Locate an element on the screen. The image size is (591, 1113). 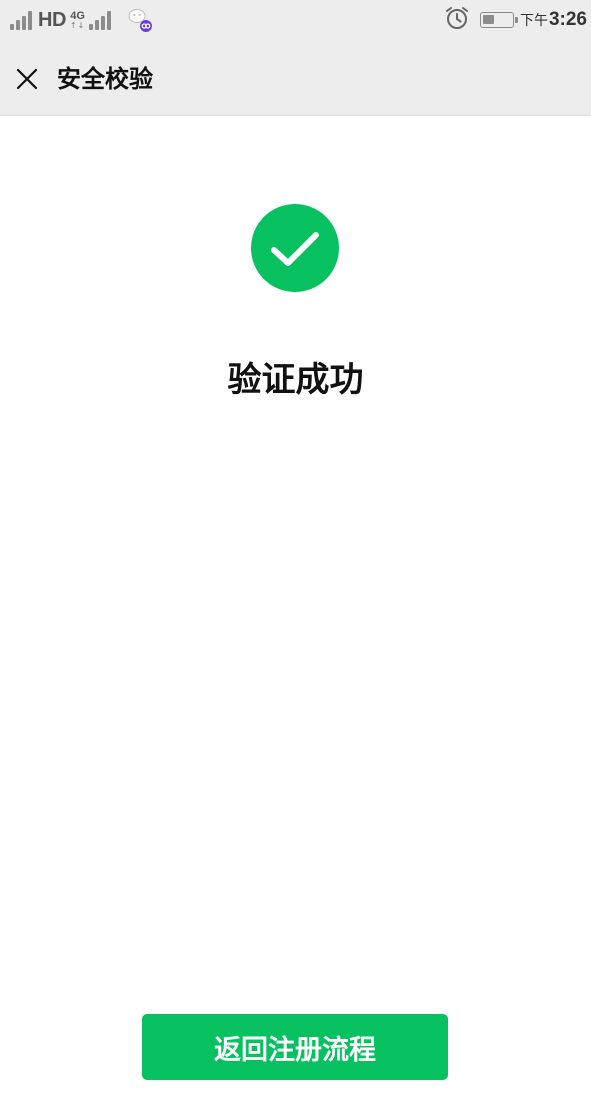
wechat-notification-icon is located at coordinates (140, 20).